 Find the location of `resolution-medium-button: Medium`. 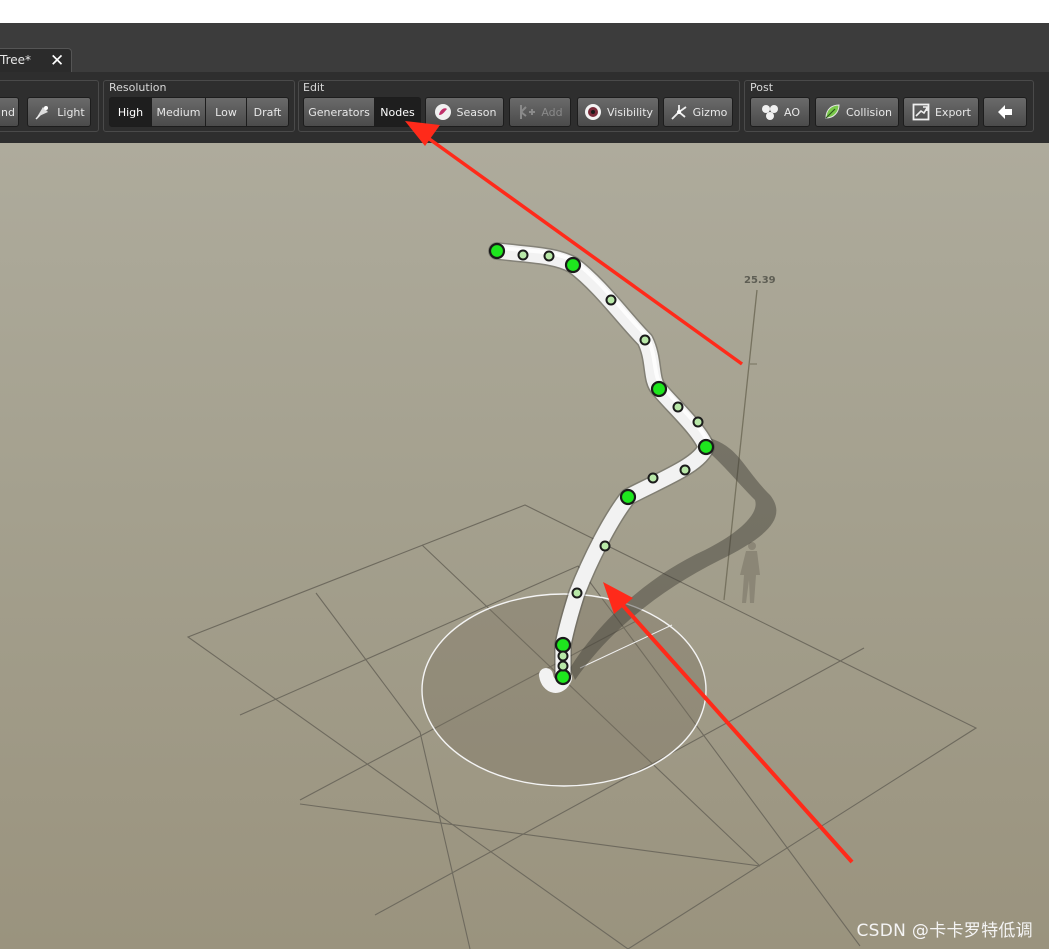

resolution-medium-button: Medium is located at coordinates (178, 112).